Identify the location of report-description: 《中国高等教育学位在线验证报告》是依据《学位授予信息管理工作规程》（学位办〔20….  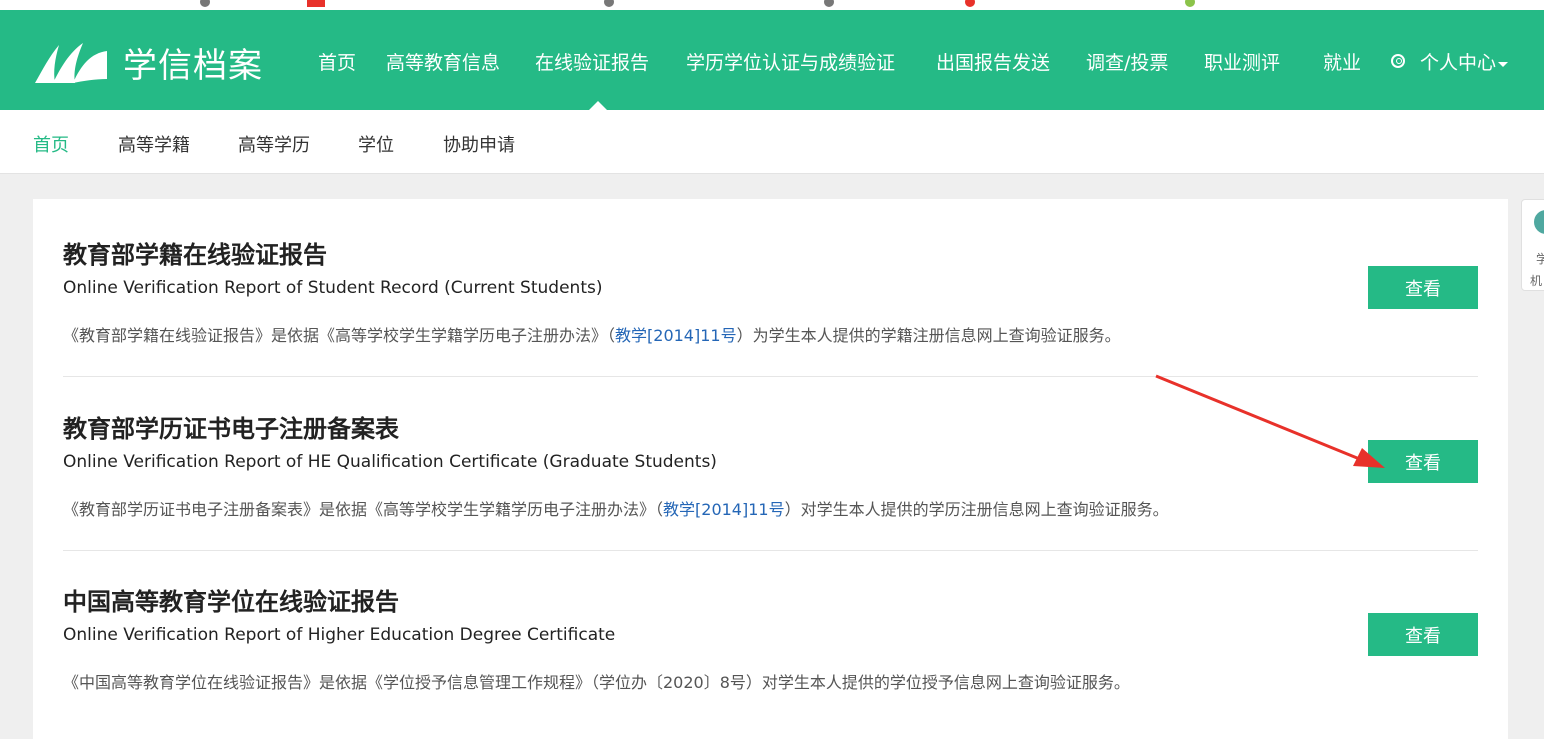
(596, 681).